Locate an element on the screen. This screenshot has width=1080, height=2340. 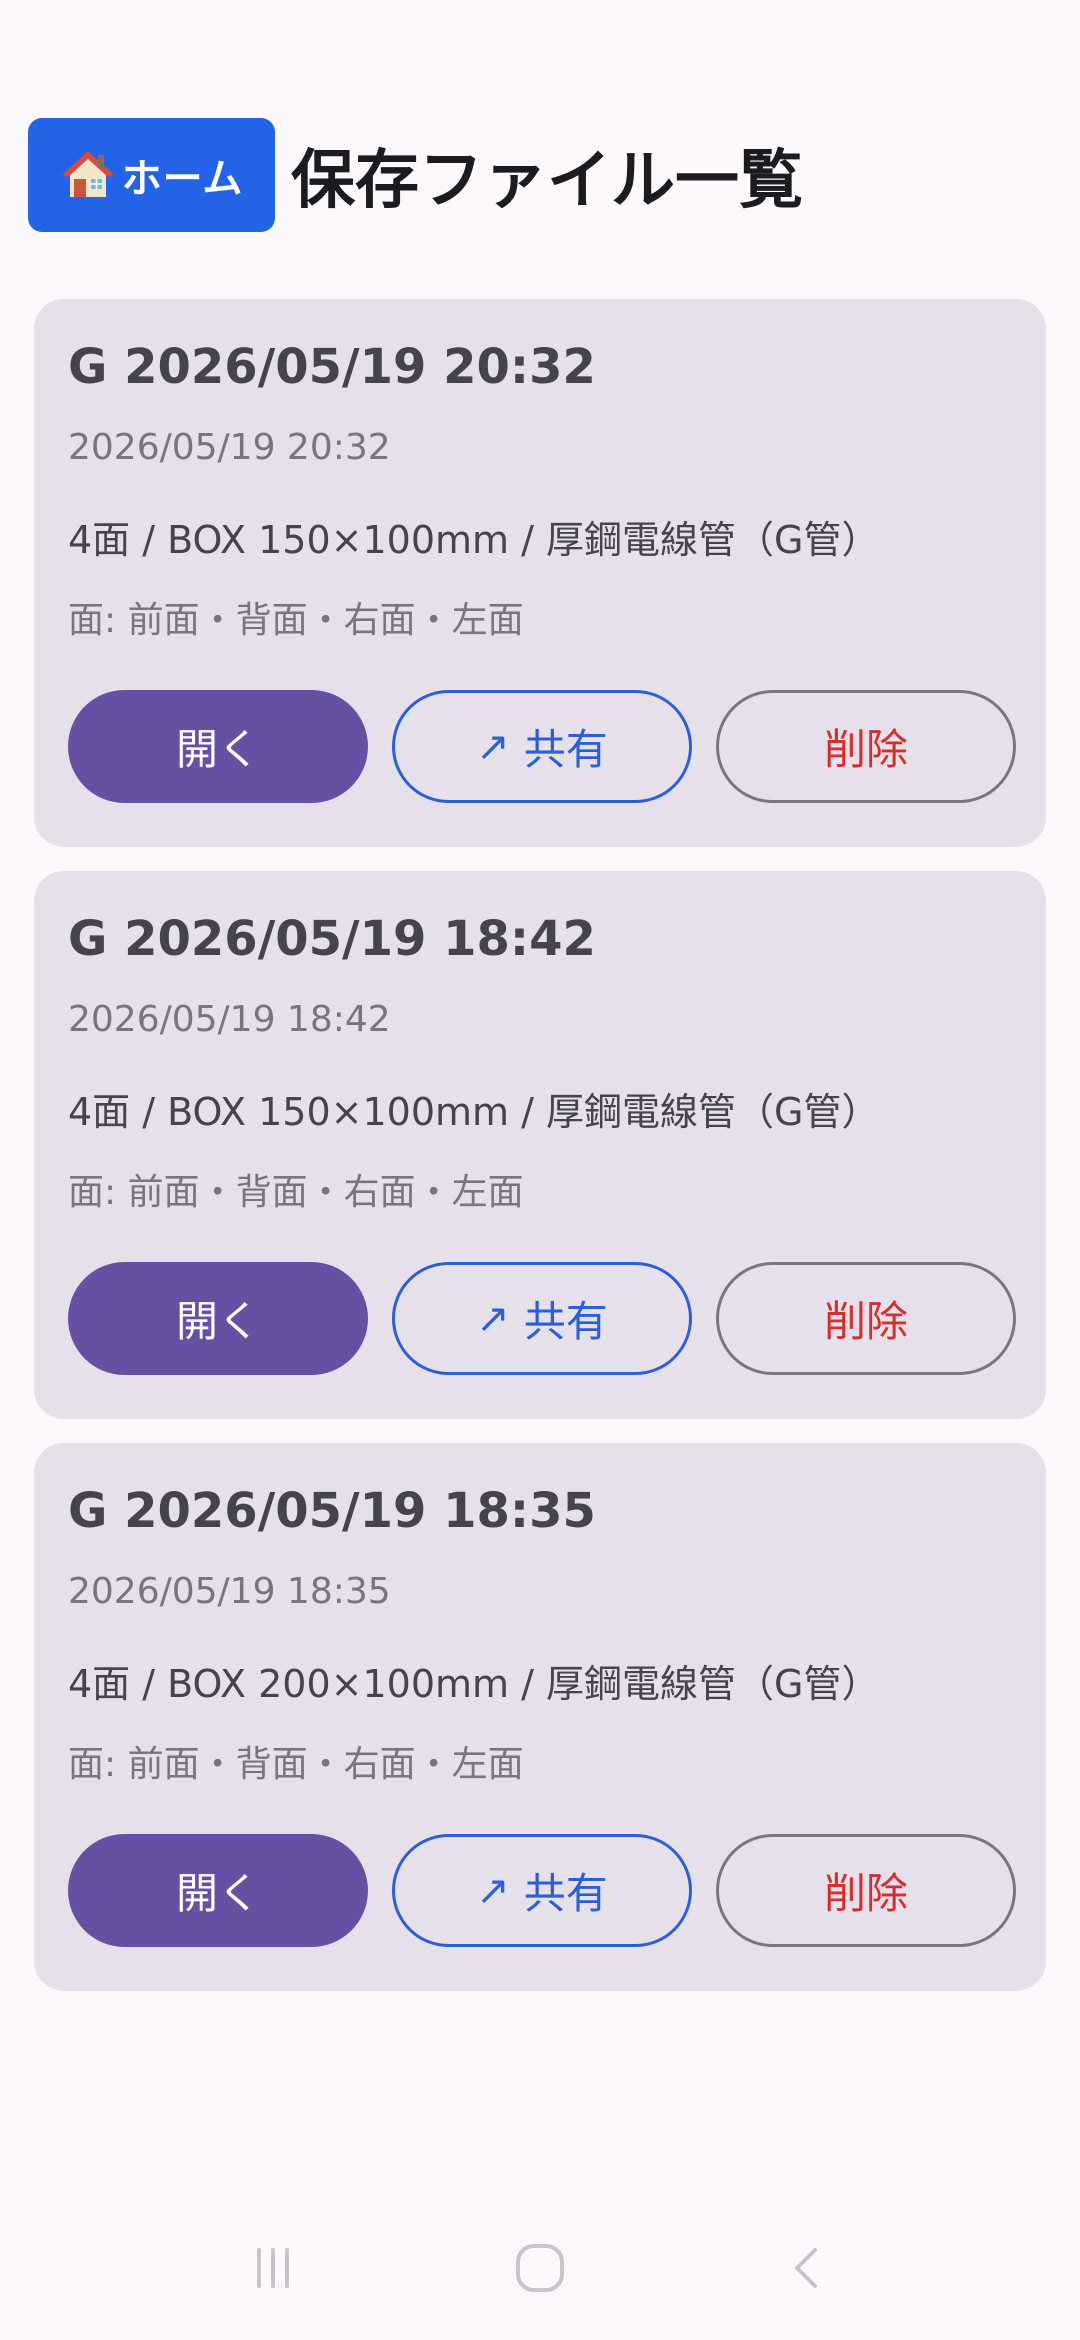
back-icon is located at coordinates (805, 2268).